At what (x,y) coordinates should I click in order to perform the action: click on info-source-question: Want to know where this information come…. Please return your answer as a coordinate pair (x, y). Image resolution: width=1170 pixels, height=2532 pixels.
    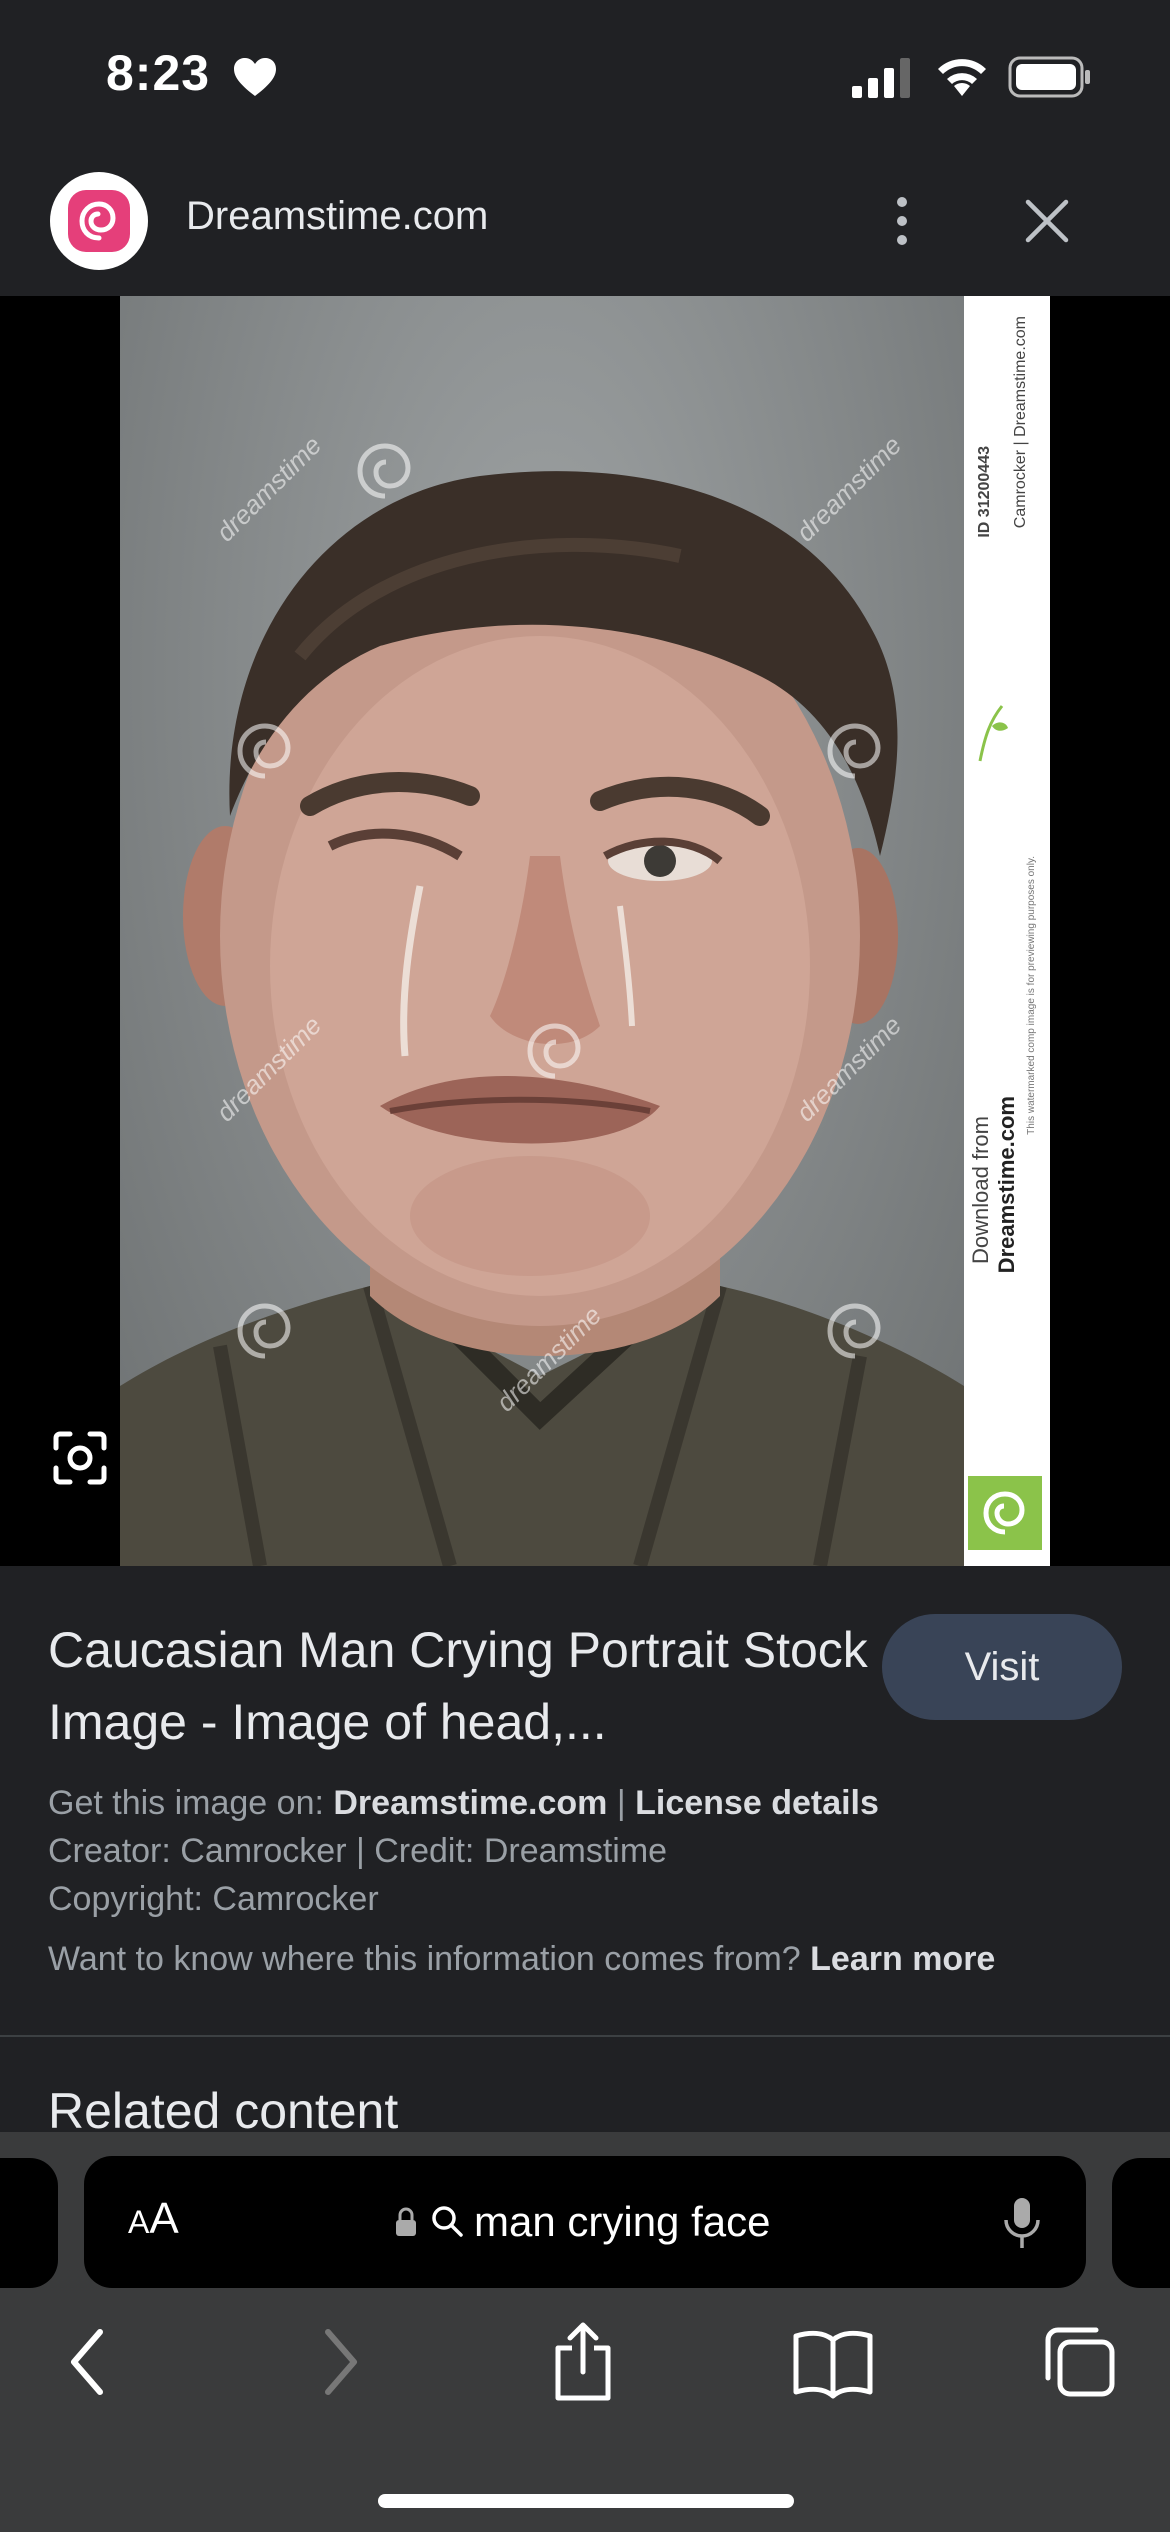
    Looking at the image, I should click on (429, 1959).